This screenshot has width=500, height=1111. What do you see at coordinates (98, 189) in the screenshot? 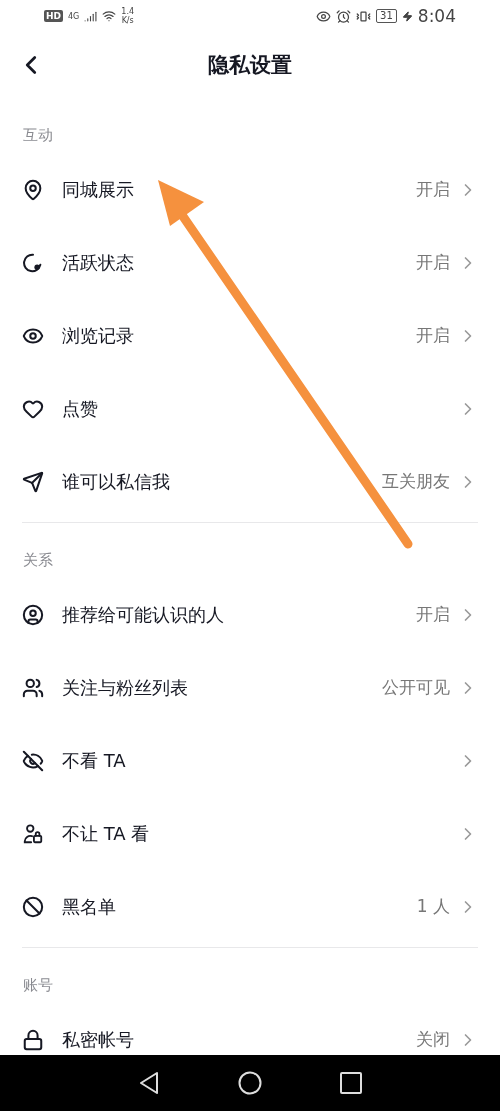
I see `row-label: 同城展示` at bounding box center [98, 189].